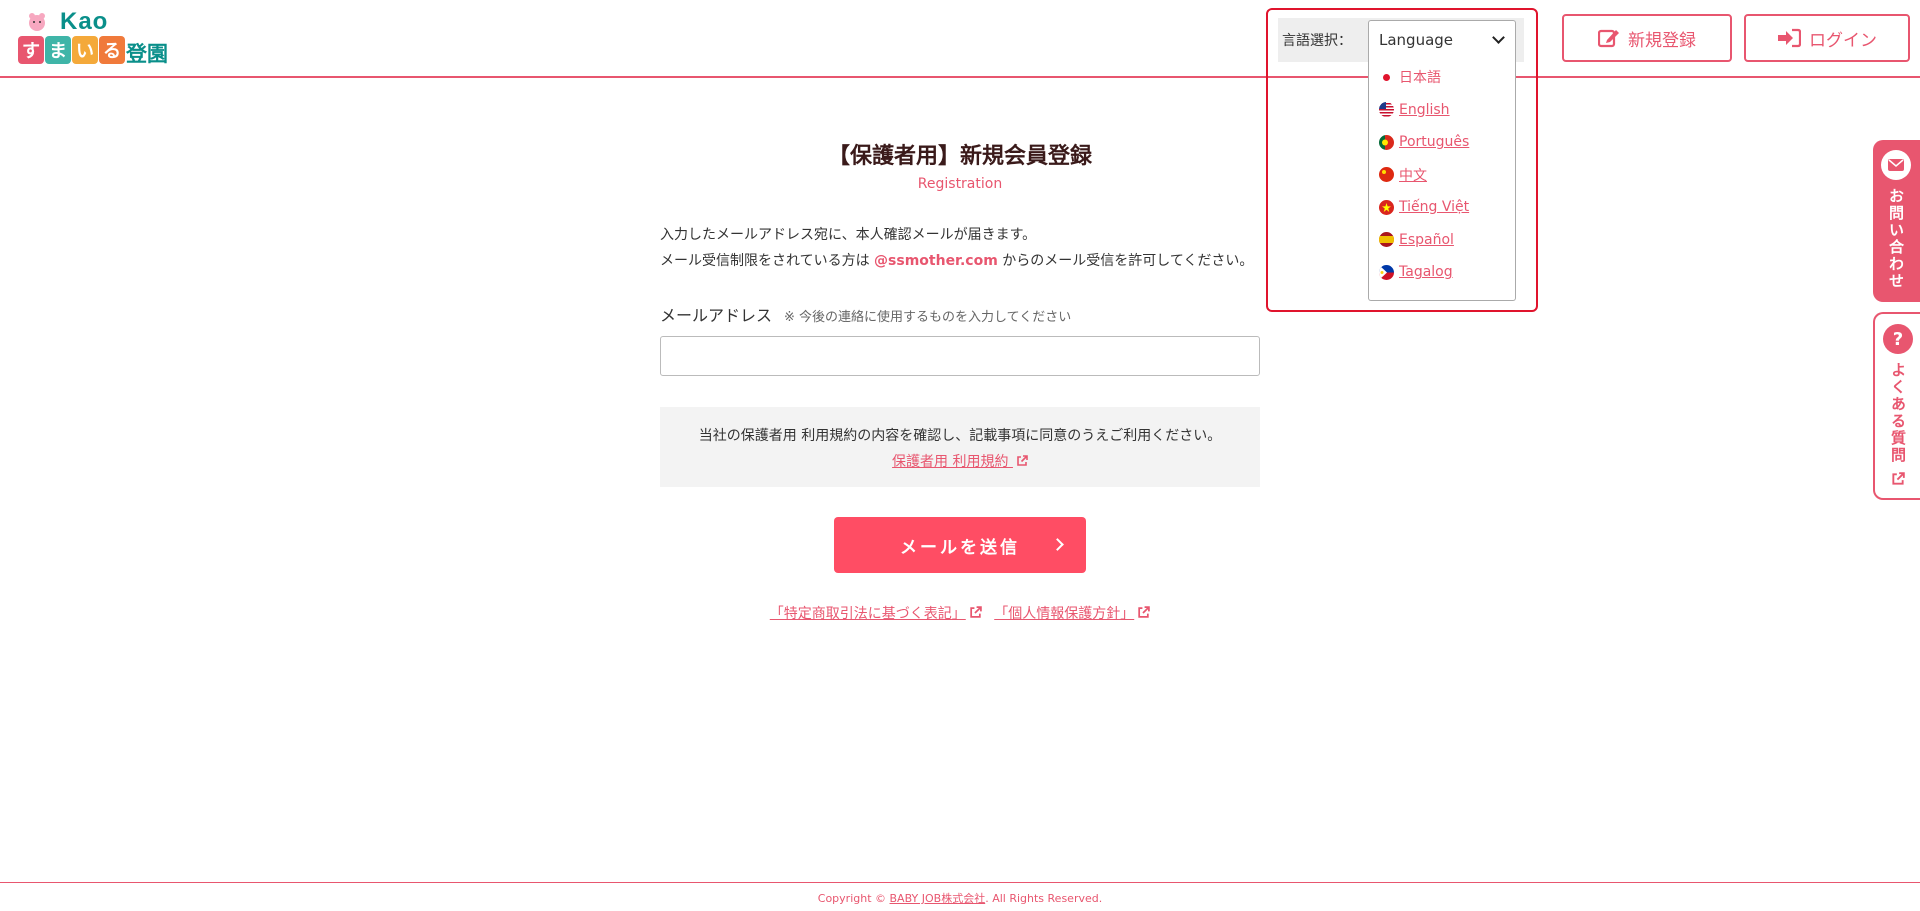 The width and height of the screenshot is (1920, 911). Describe the element at coordinates (1413, 175) in the screenshot. I see `language-option-label: 中文` at that location.